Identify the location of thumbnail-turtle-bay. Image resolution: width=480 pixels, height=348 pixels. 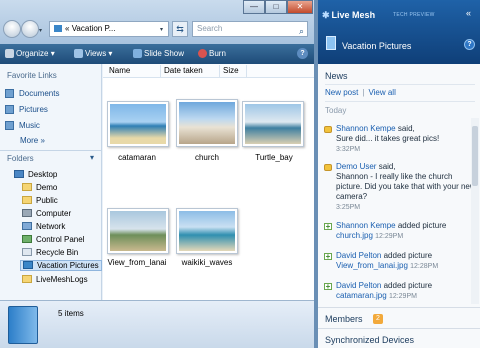
(273, 124).